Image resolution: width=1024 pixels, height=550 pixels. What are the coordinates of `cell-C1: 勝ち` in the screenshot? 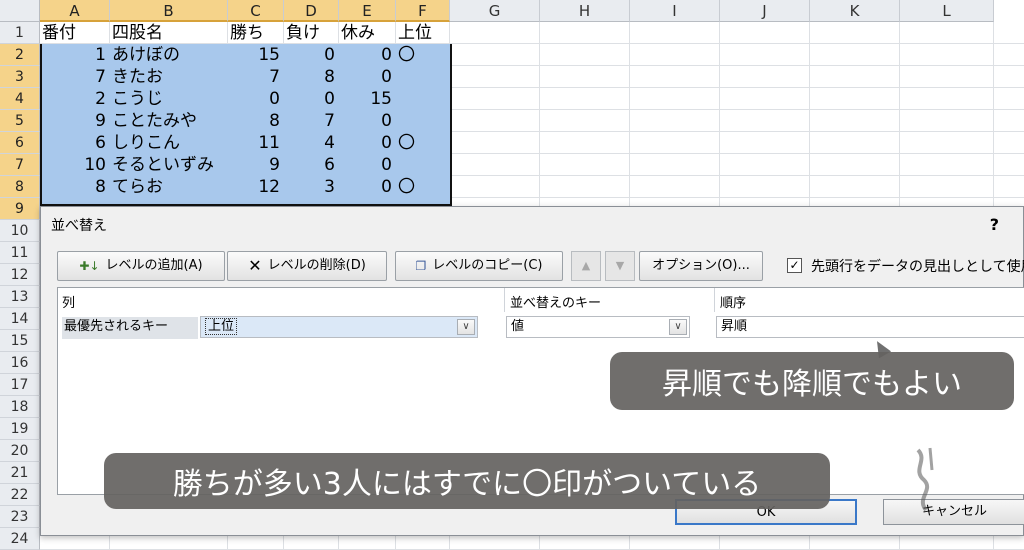 It's located at (256, 33).